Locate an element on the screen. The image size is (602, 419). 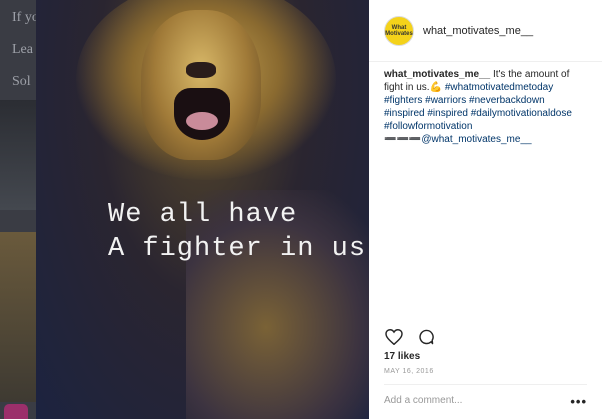
post-header: What Motivates what_motivates_me__ is located at coordinates (485, 31).